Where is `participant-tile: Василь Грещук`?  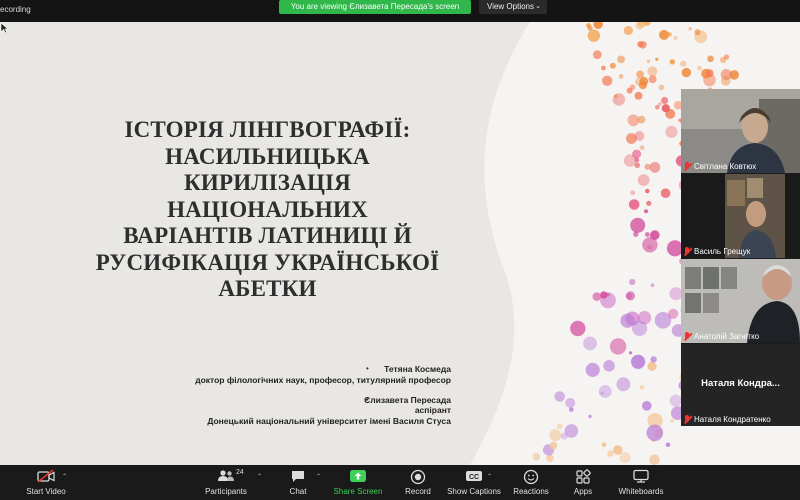 participant-tile: Василь Грещук is located at coordinates (740, 216).